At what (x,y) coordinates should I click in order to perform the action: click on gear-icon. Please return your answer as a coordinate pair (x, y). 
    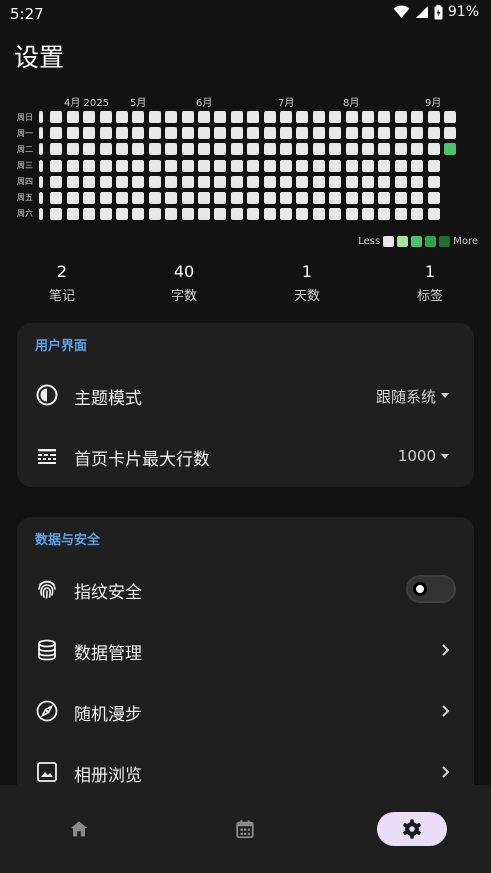
    Looking at the image, I should click on (412, 829).